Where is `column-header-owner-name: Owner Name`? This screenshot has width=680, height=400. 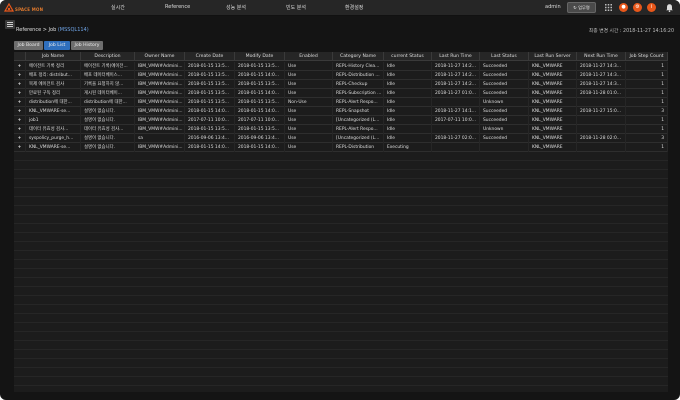
column-header-owner-name: Owner Name is located at coordinates (160, 56).